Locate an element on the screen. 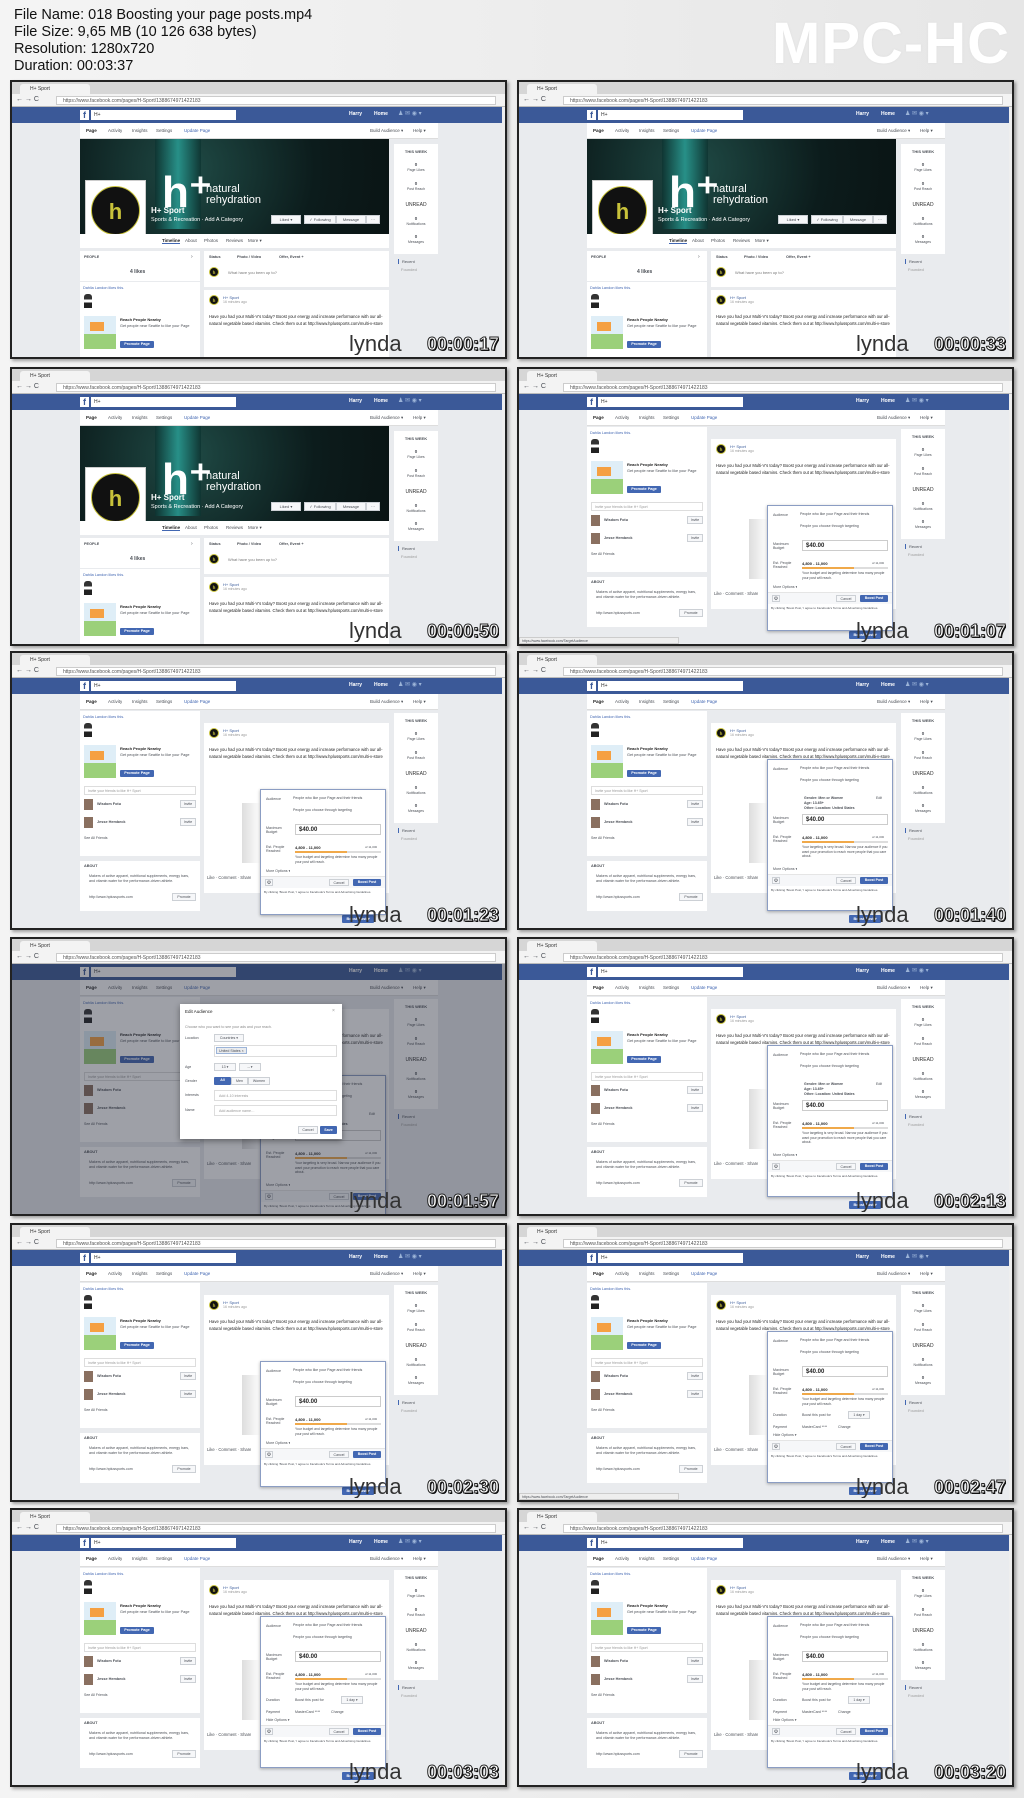 Image resolution: width=1024 pixels, height=1798 pixels. see-all-friends-link: See All Friends is located at coordinates (96, 1410).